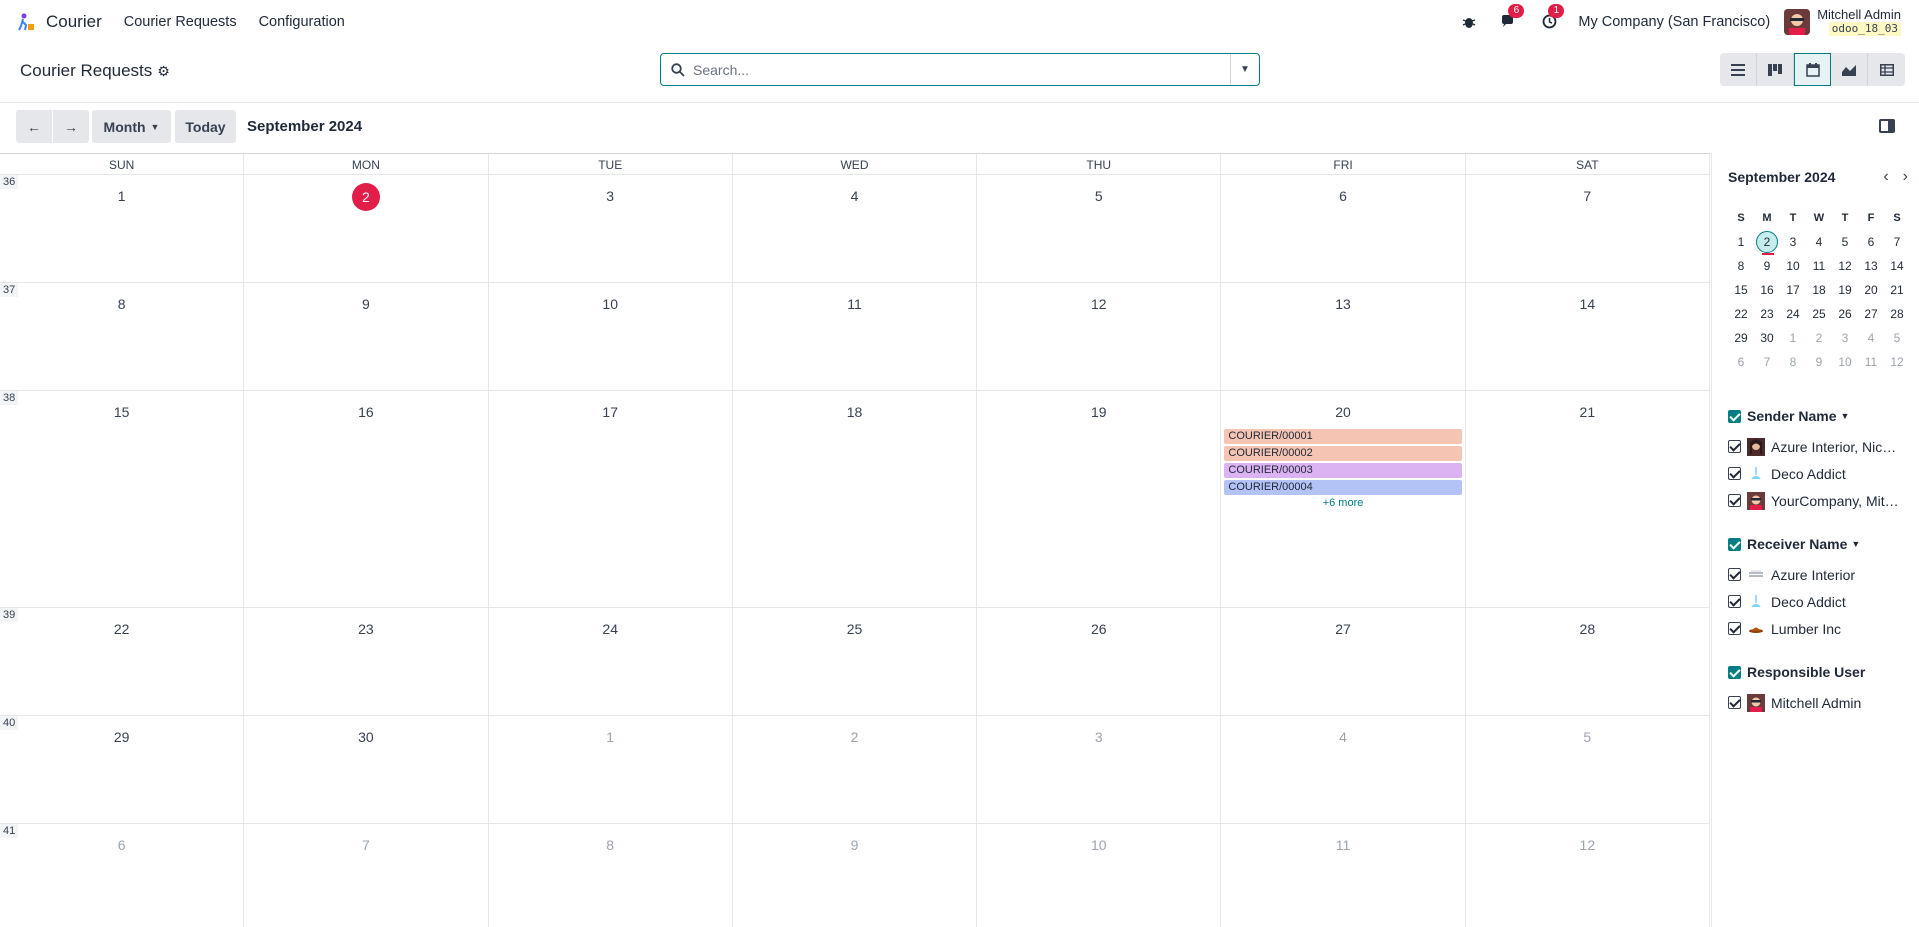  What do you see at coordinates (1551, 18) in the screenshot?
I see `activity-clock-icon: 1` at bounding box center [1551, 18].